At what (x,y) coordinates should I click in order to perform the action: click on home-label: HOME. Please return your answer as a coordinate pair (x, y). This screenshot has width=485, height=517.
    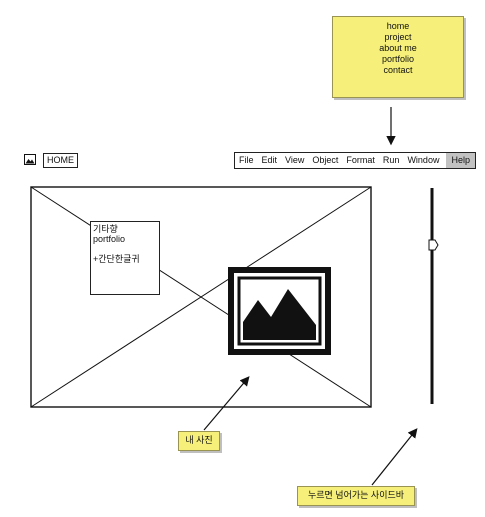
    Looking at the image, I should click on (60, 160).